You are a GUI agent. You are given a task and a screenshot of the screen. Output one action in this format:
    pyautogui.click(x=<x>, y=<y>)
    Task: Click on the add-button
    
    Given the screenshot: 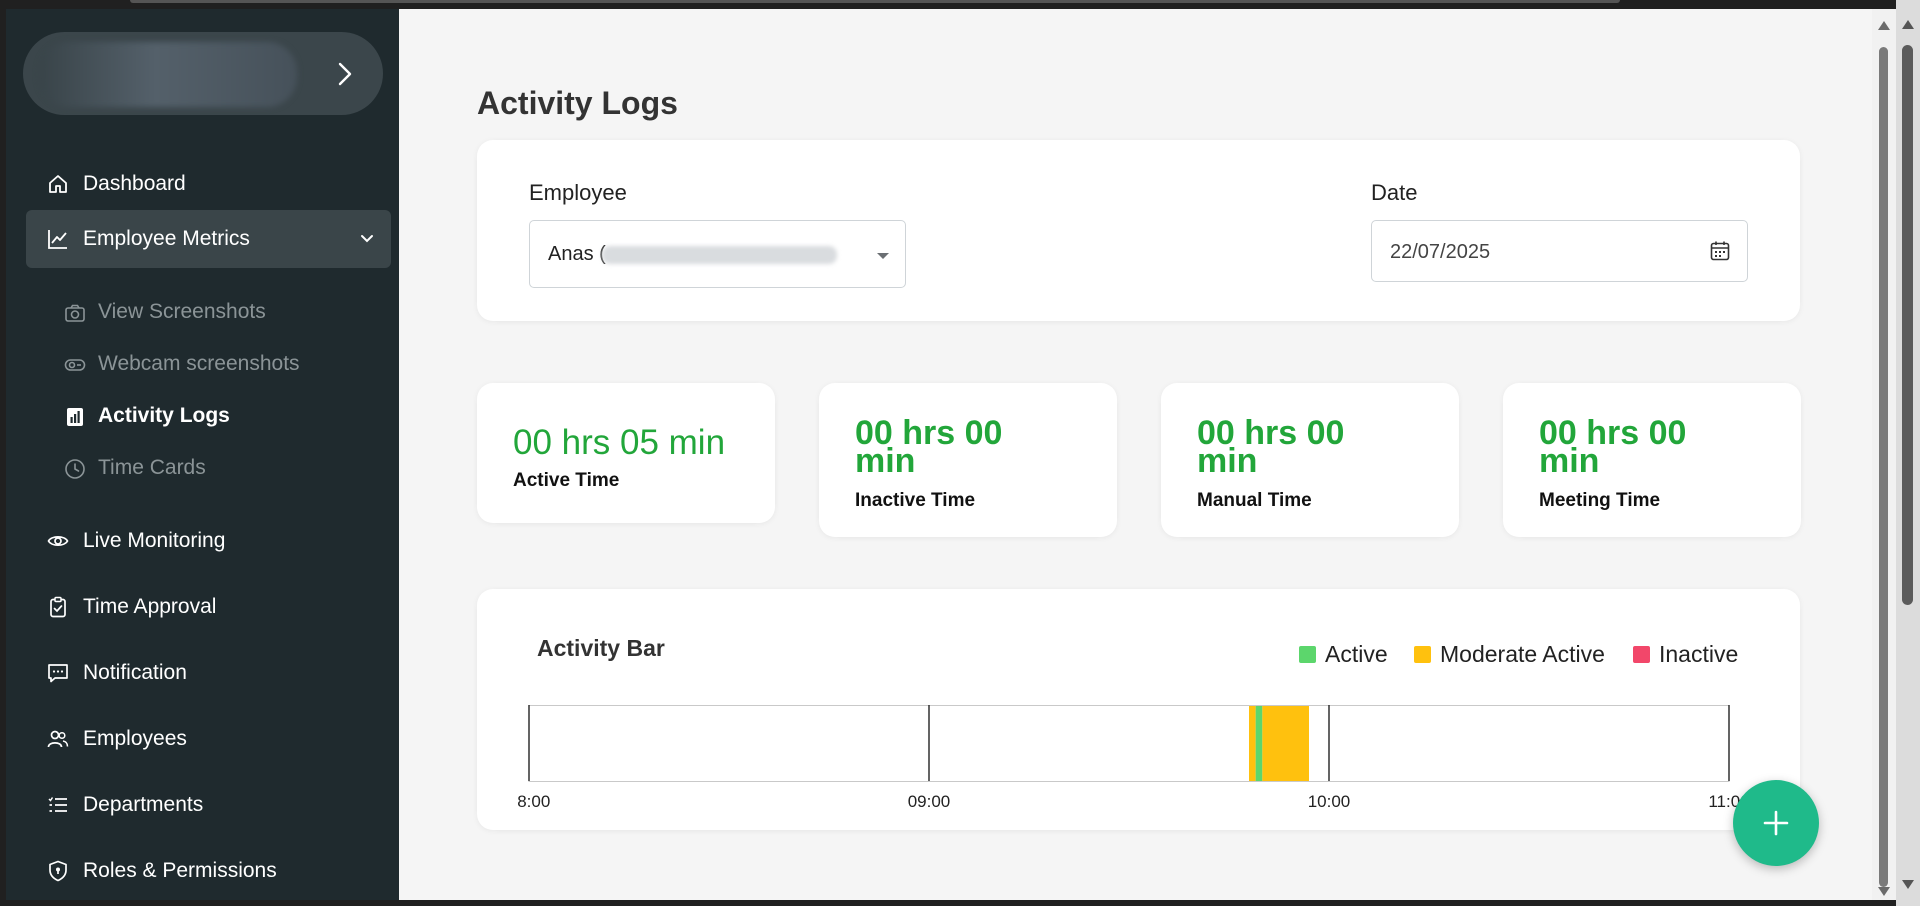 What is the action you would take?
    pyautogui.click(x=1776, y=823)
    